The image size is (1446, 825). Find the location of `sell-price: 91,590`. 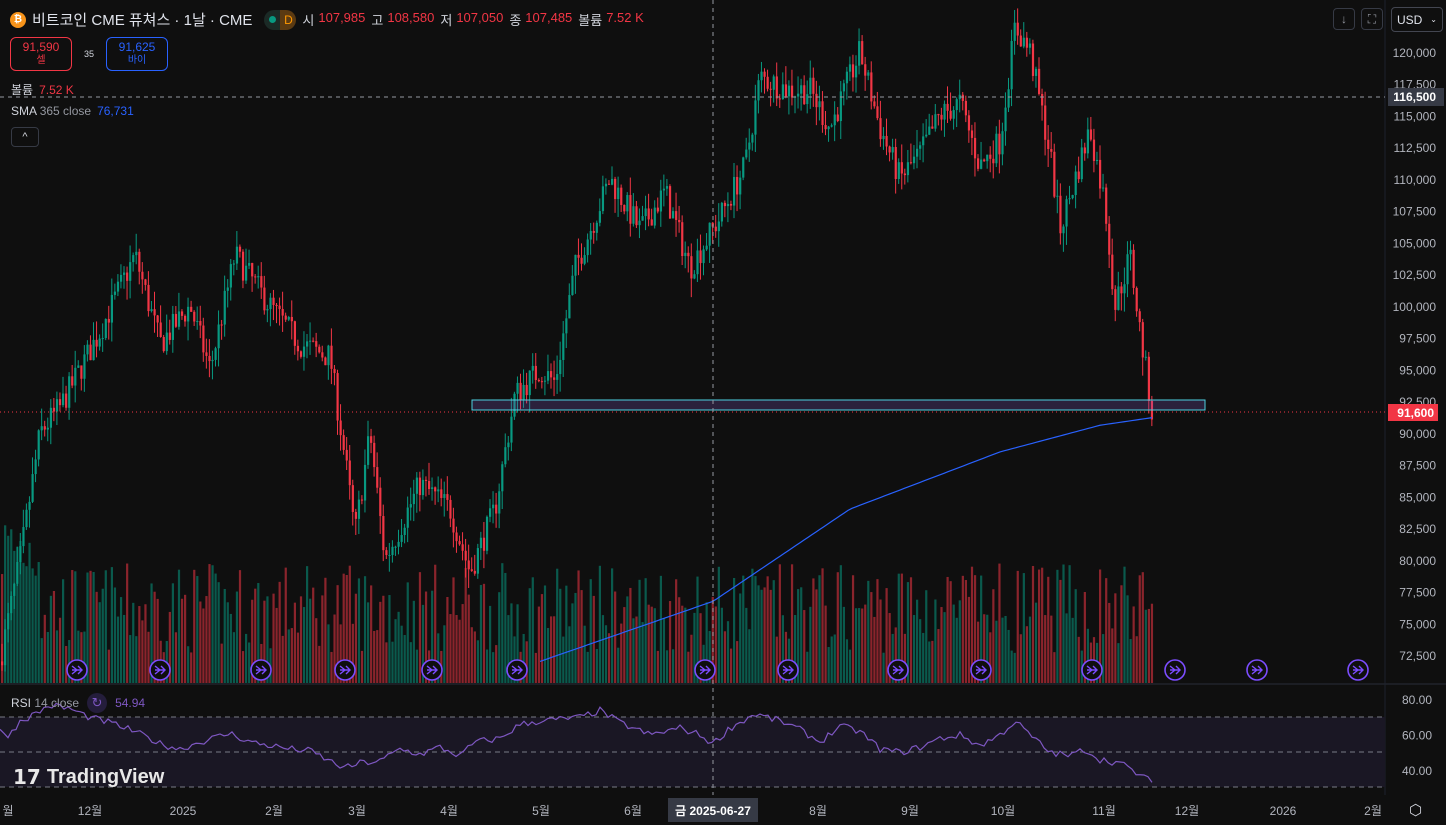

sell-price: 91,590 is located at coordinates (41, 47).